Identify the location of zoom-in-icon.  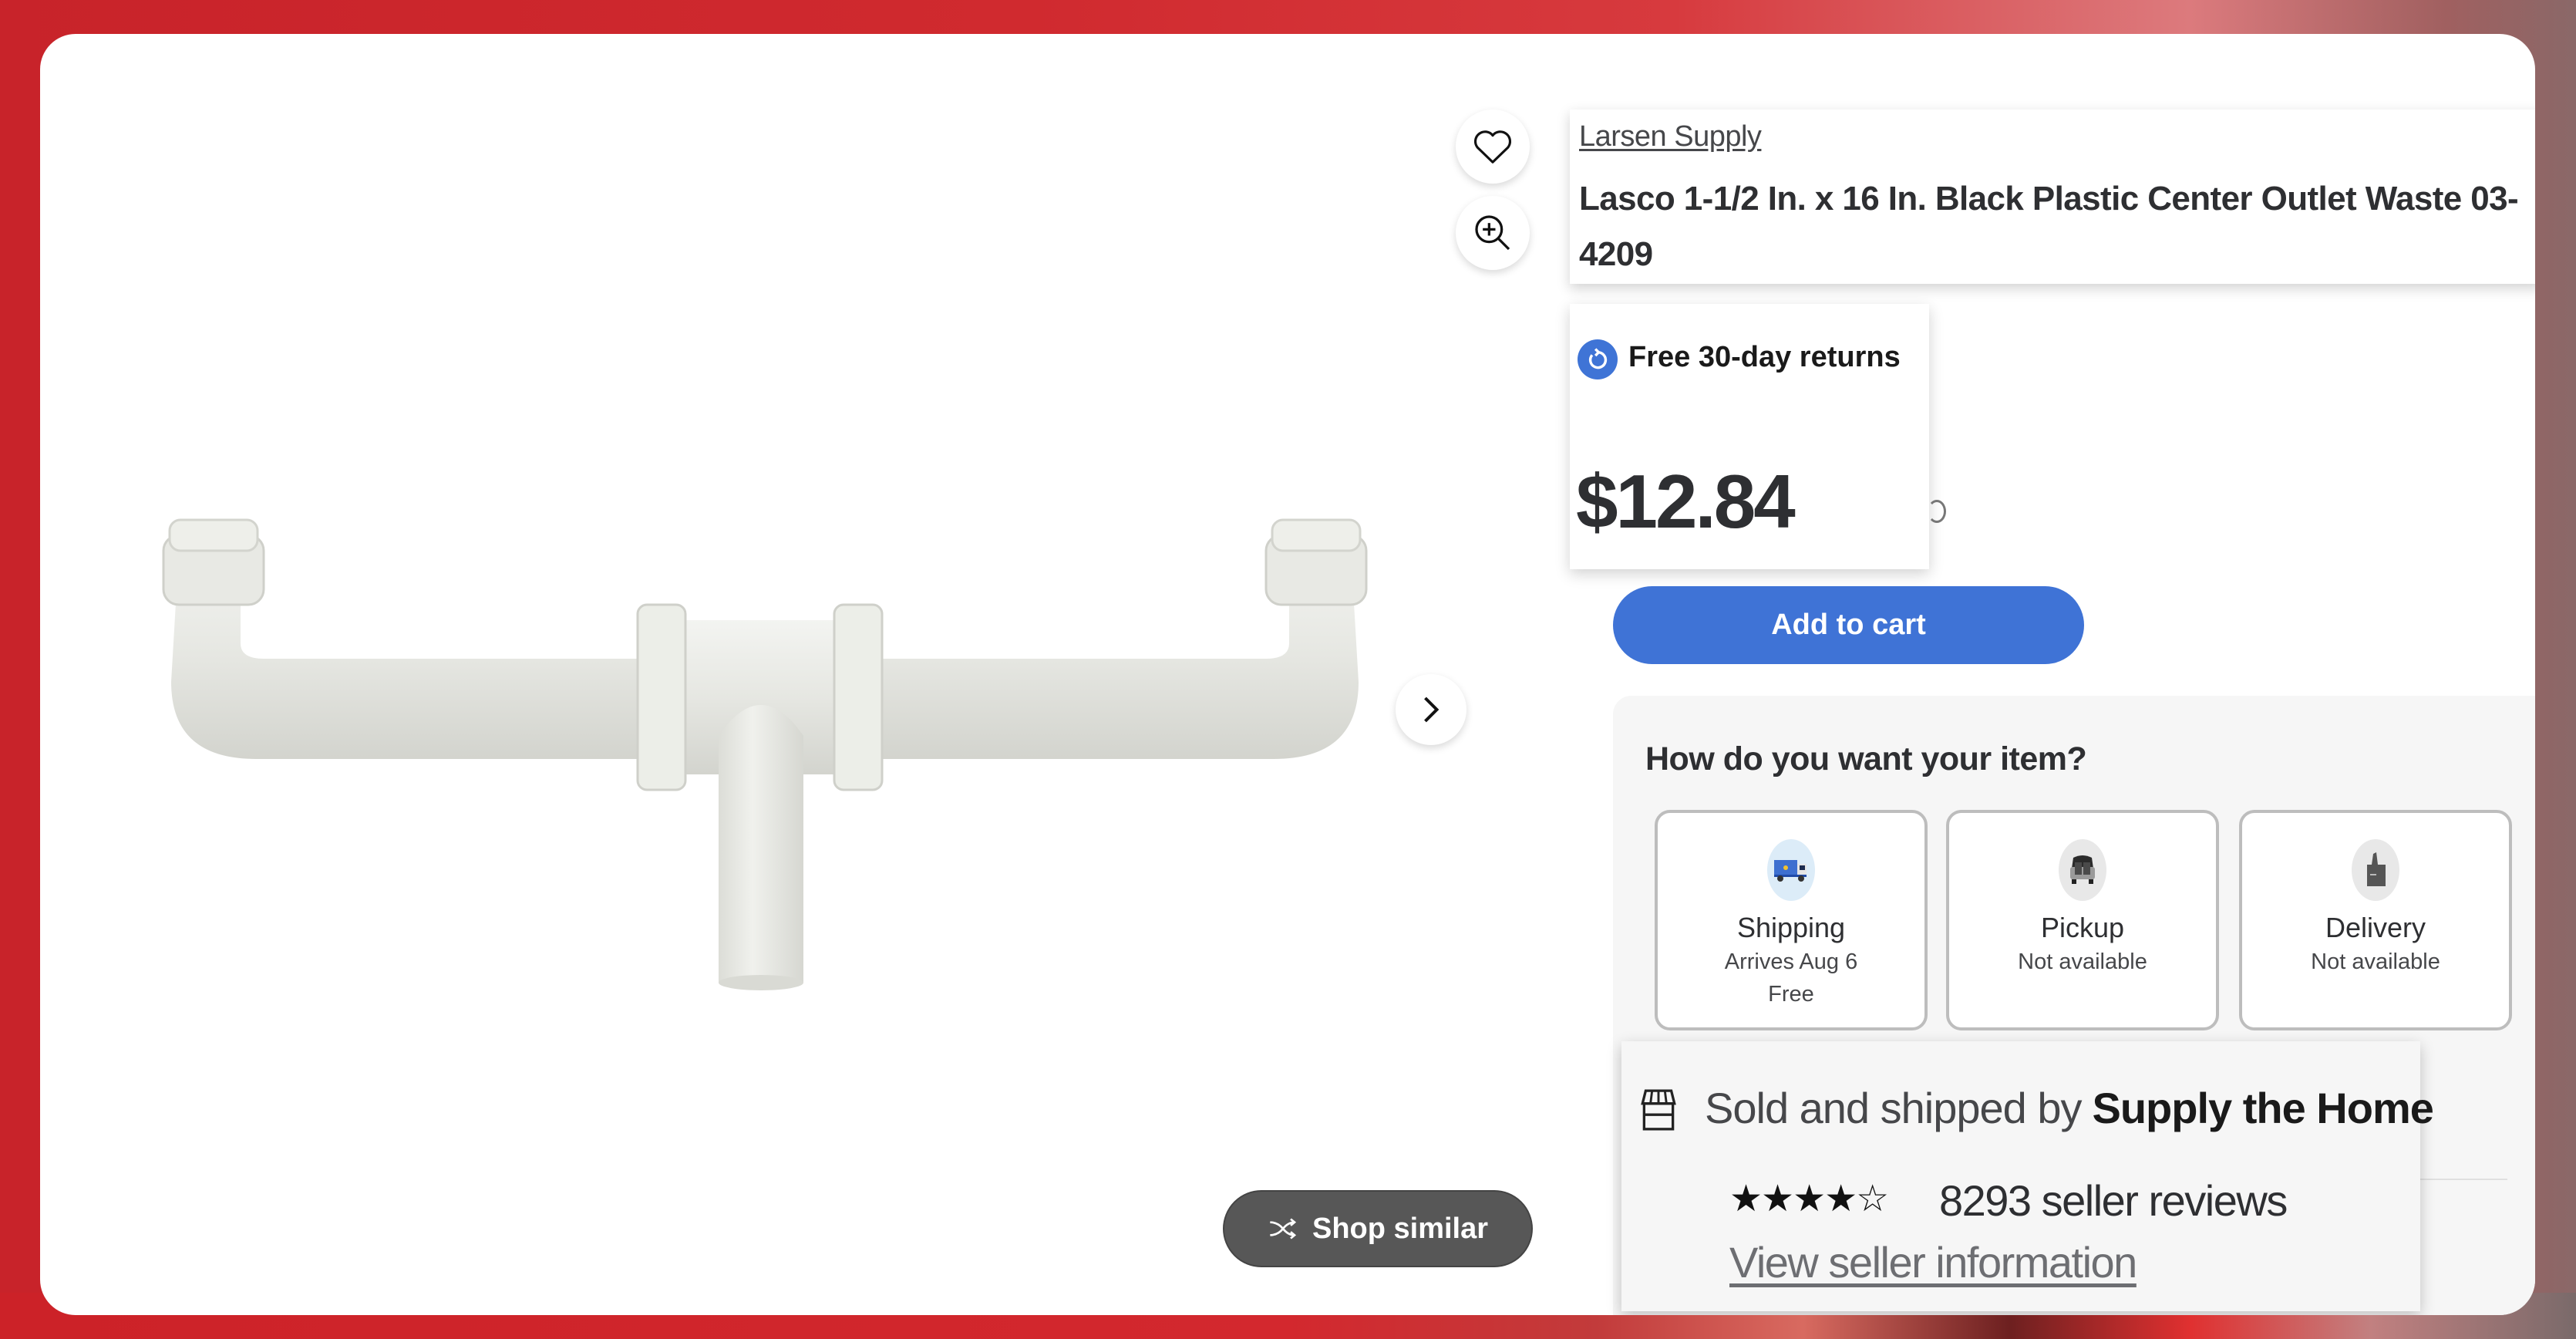
(1492, 233).